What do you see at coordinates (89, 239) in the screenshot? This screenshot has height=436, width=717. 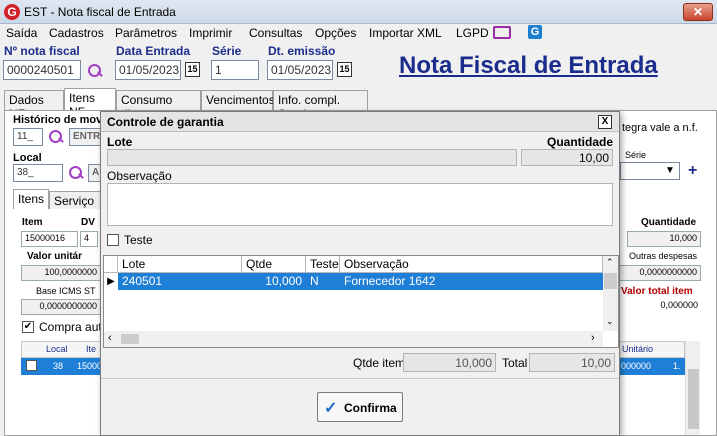 I see `dv-input: 4` at bounding box center [89, 239].